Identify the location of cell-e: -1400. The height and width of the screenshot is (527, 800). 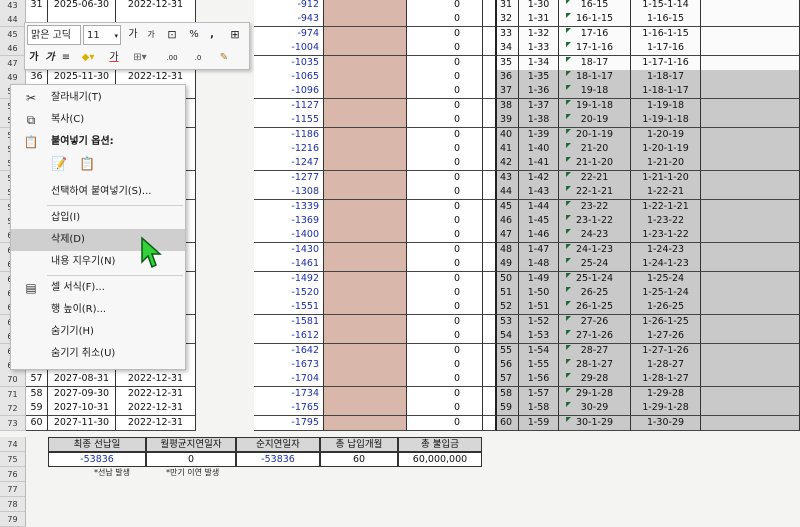
(289, 236).